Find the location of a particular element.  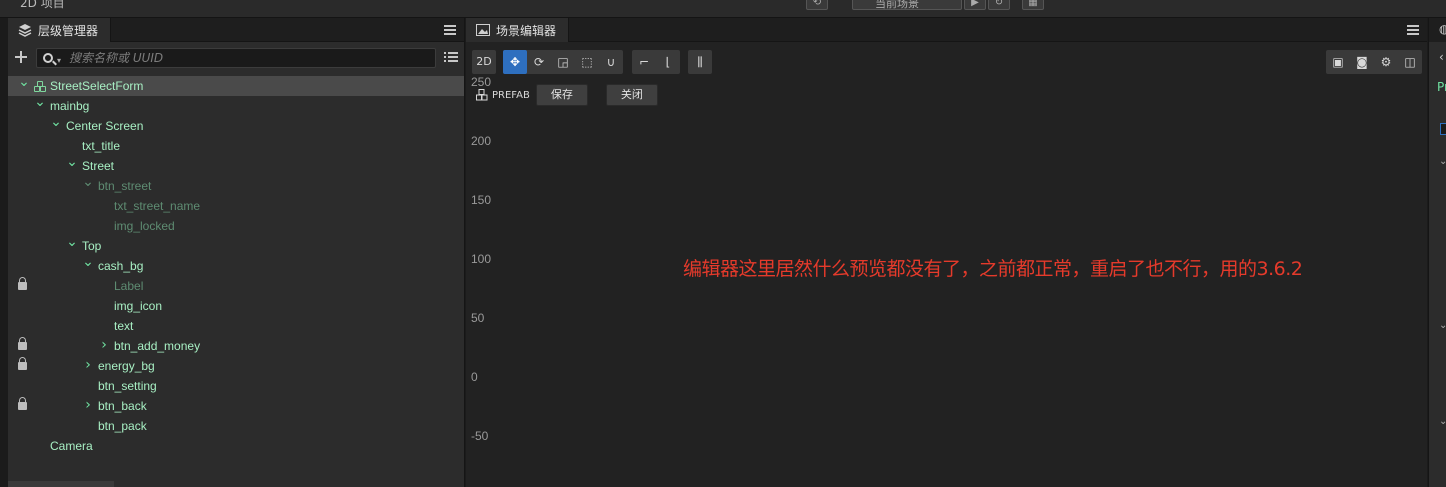

inspector-tab-header: ◍ is located at coordinates (1437, 30).